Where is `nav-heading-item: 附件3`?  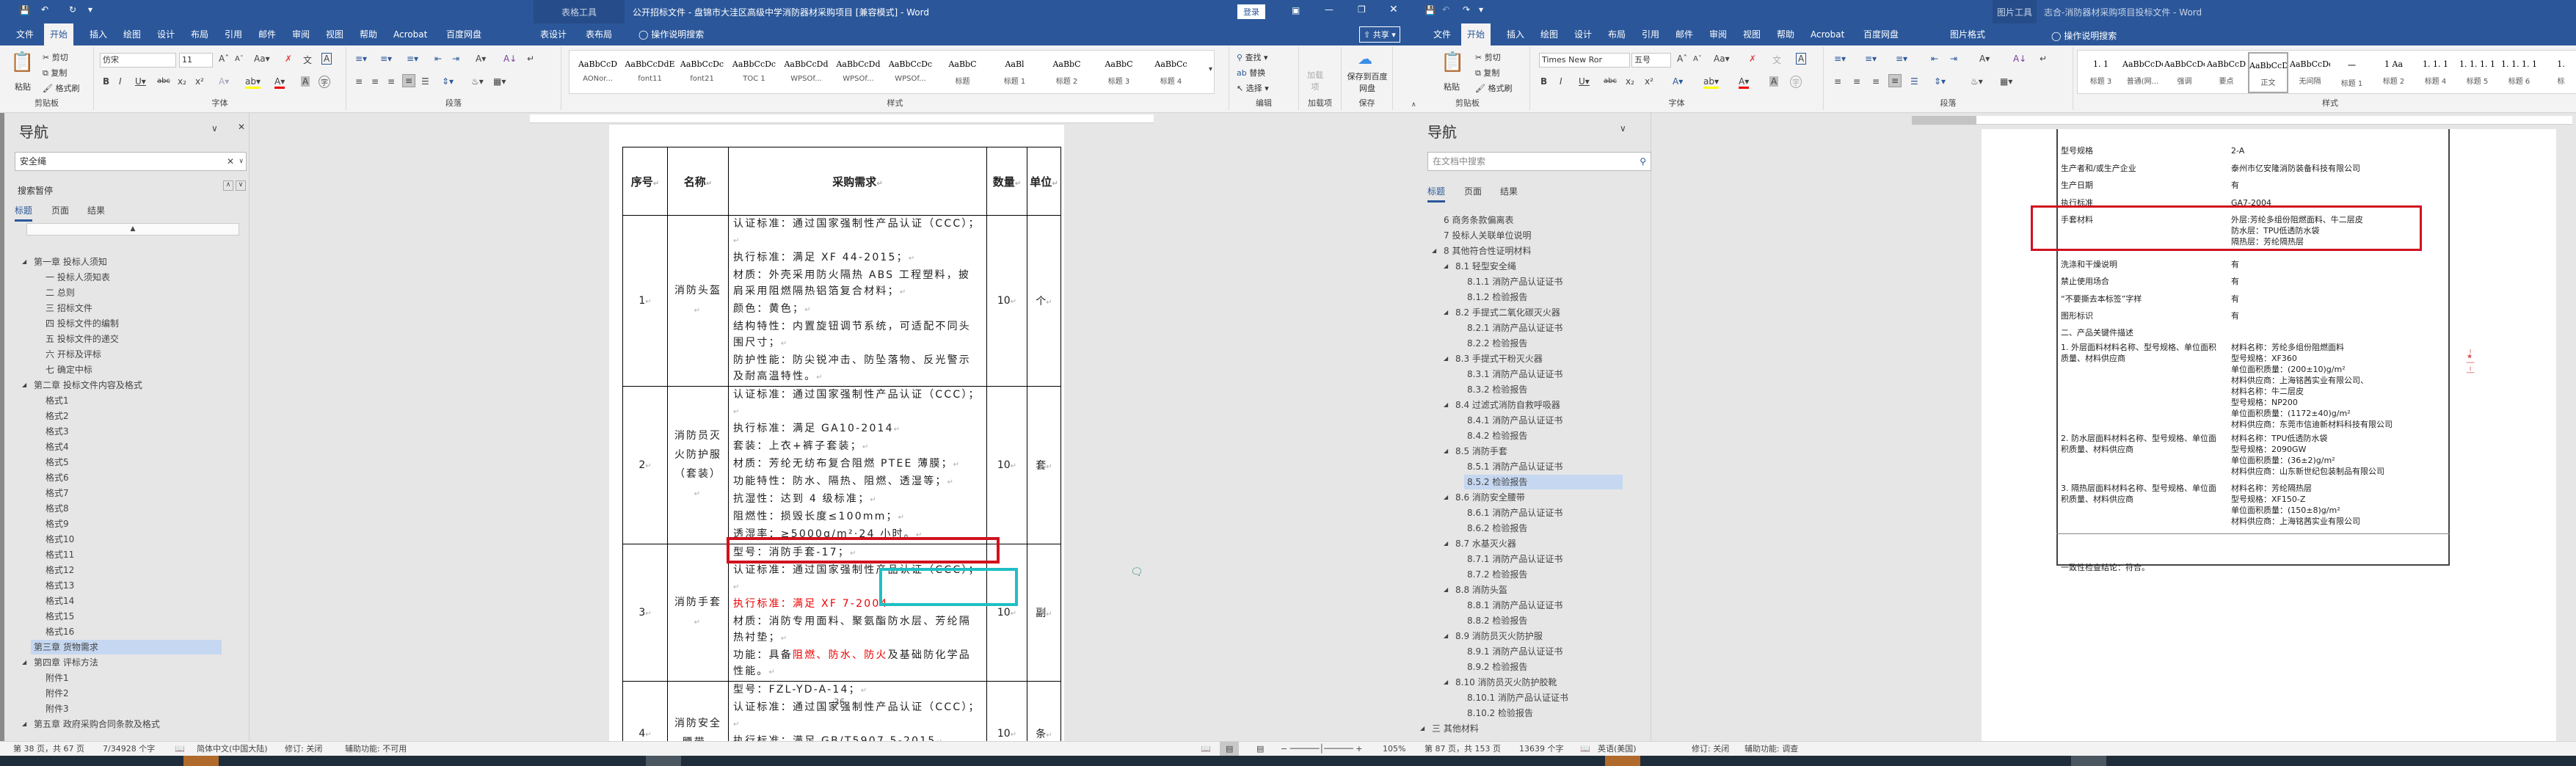 nav-heading-item: 附件3 is located at coordinates (57, 708).